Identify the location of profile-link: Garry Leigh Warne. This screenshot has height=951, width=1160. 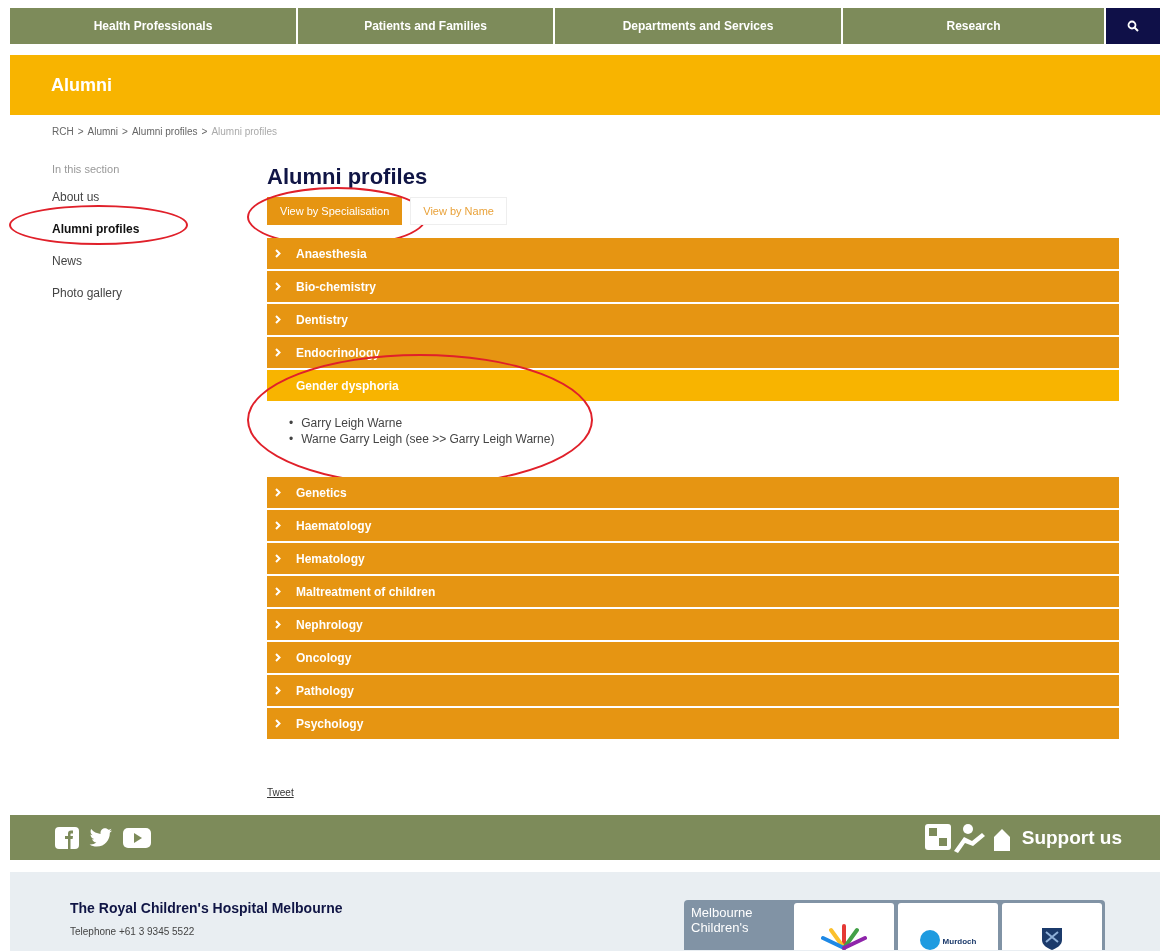
(352, 423).